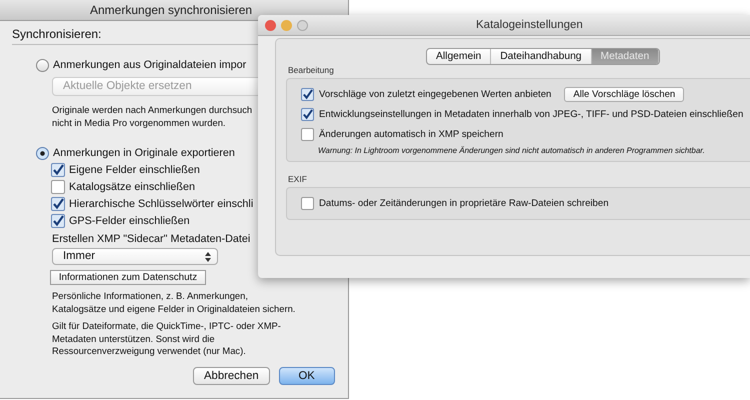 The width and height of the screenshot is (750, 400). I want to click on ok-button: OK, so click(306, 375).